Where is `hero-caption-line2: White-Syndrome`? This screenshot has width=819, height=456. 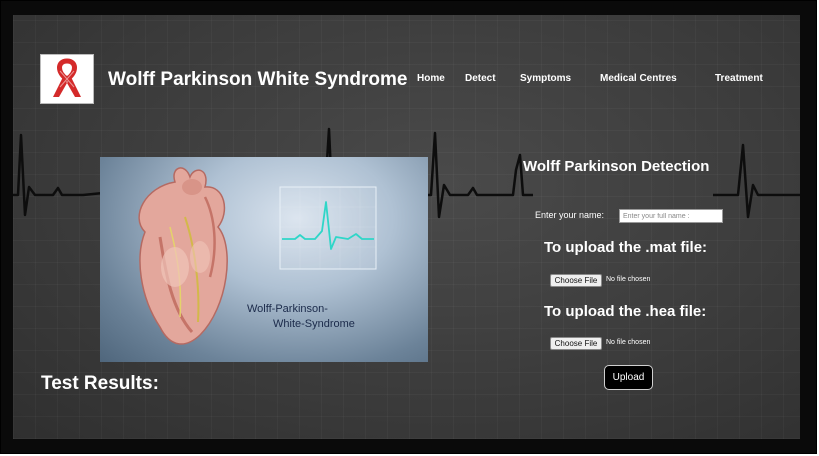 hero-caption-line2: White-Syndrome is located at coordinates (314, 324).